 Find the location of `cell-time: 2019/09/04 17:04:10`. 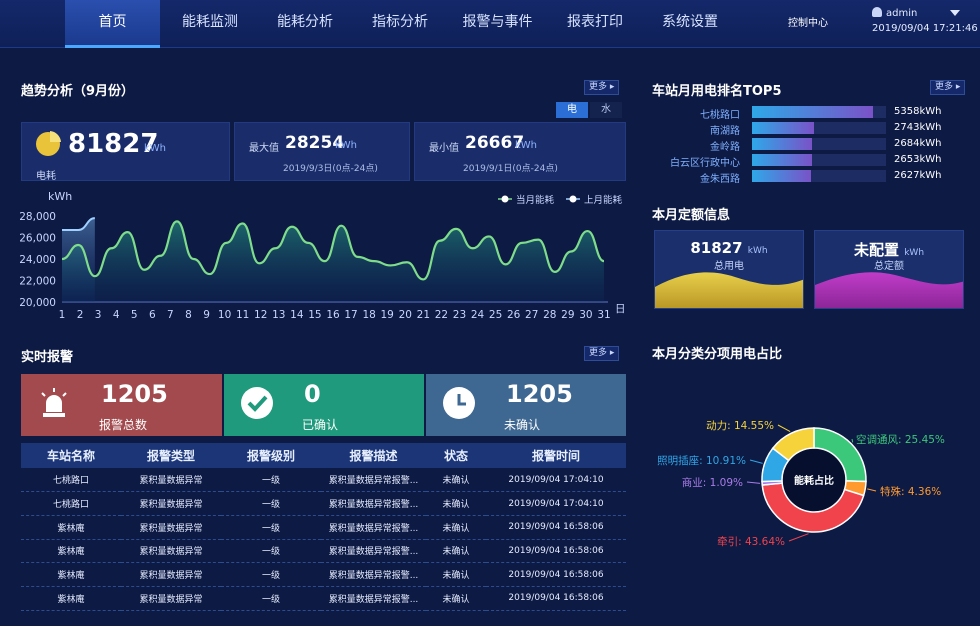

cell-time: 2019/09/04 17:04:10 is located at coordinates (556, 503).